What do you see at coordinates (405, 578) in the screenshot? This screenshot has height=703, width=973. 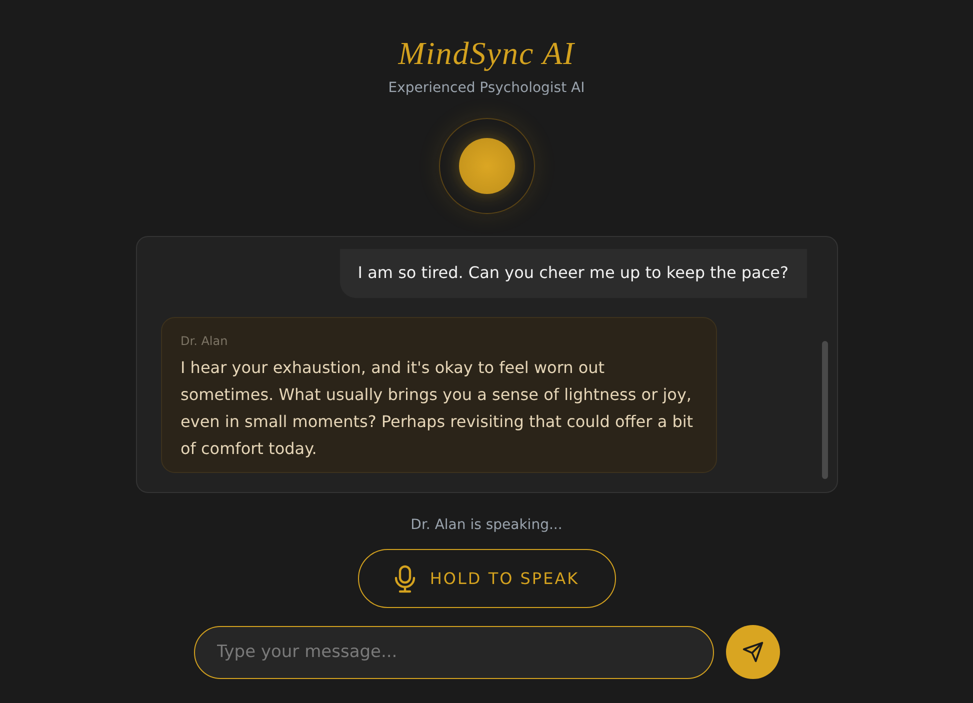 I see `microphone-icon` at bounding box center [405, 578].